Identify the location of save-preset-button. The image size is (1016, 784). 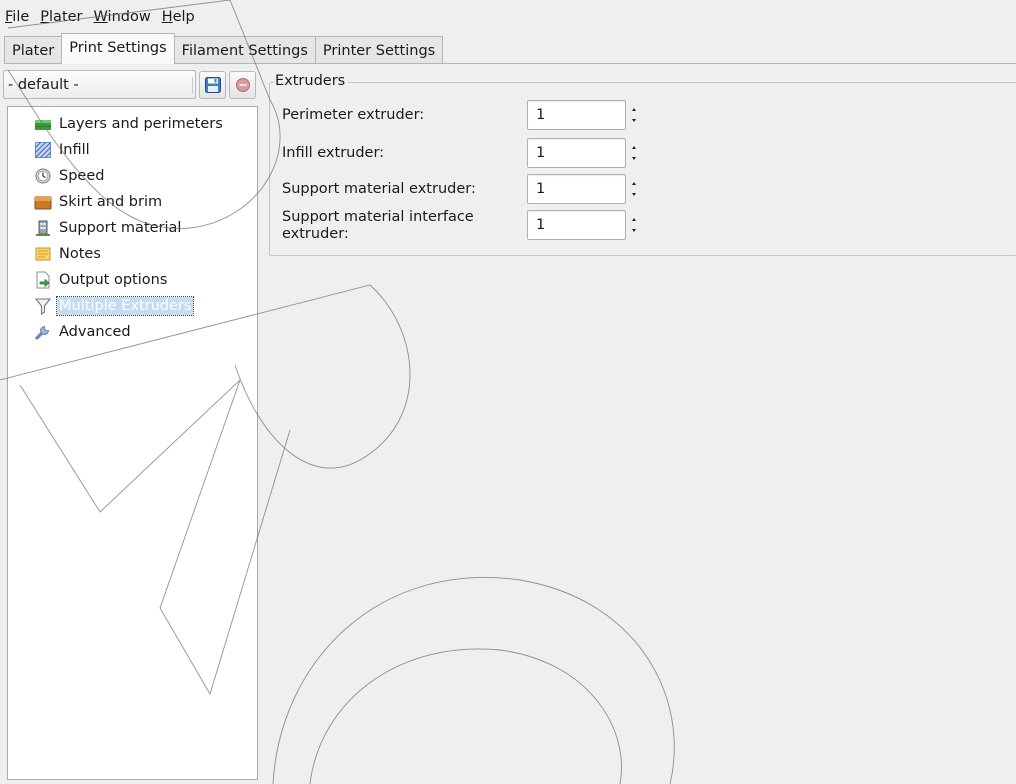
(212, 85).